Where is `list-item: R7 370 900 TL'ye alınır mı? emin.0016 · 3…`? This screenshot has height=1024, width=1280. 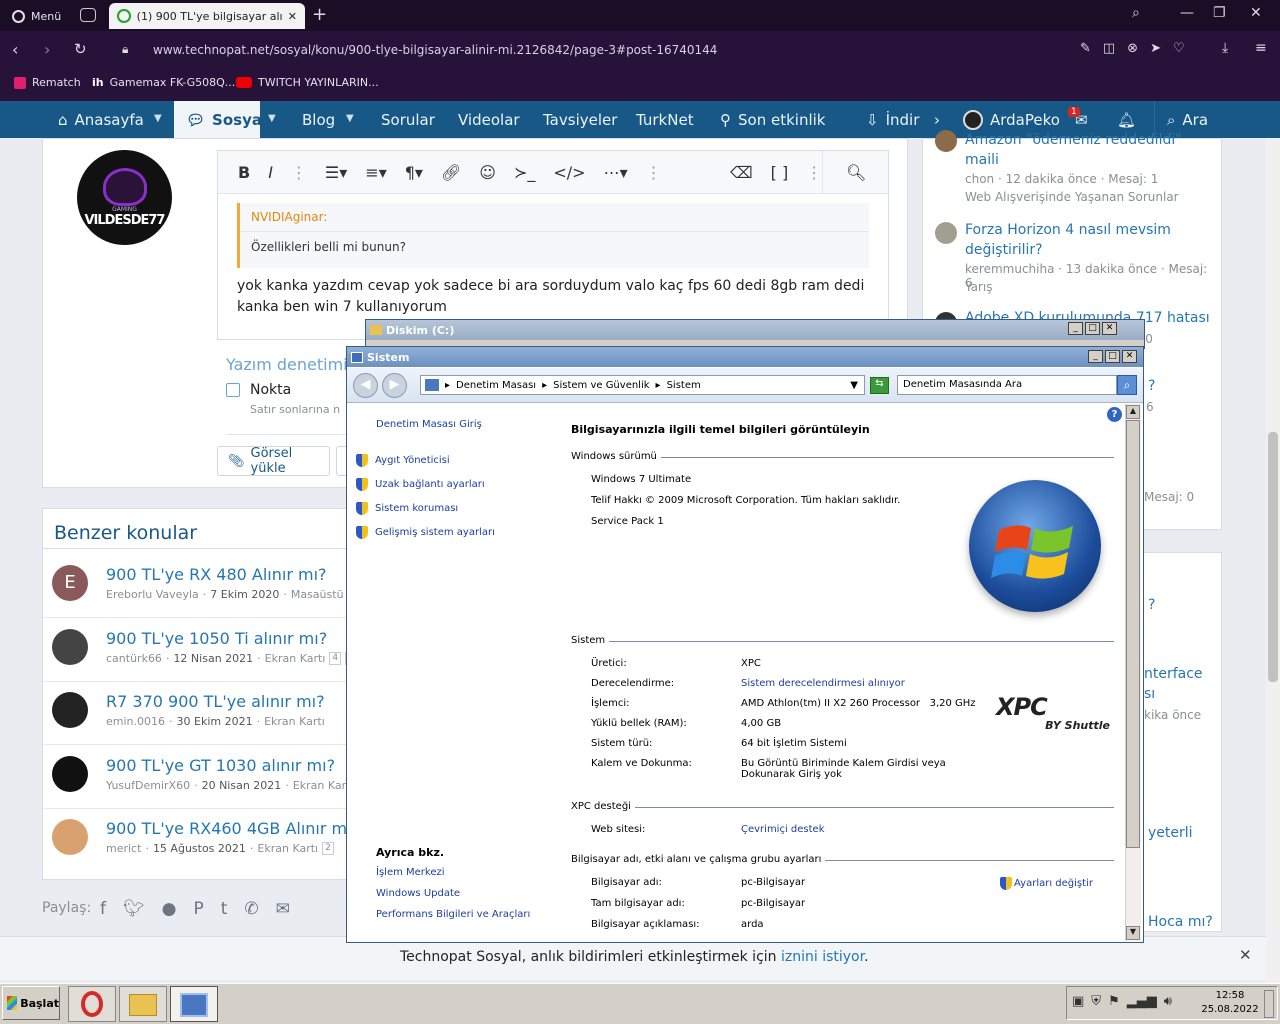 list-item: R7 370 900 TL'ye alınır mı? emin.0016 · 3… is located at coordinates (197, 713).